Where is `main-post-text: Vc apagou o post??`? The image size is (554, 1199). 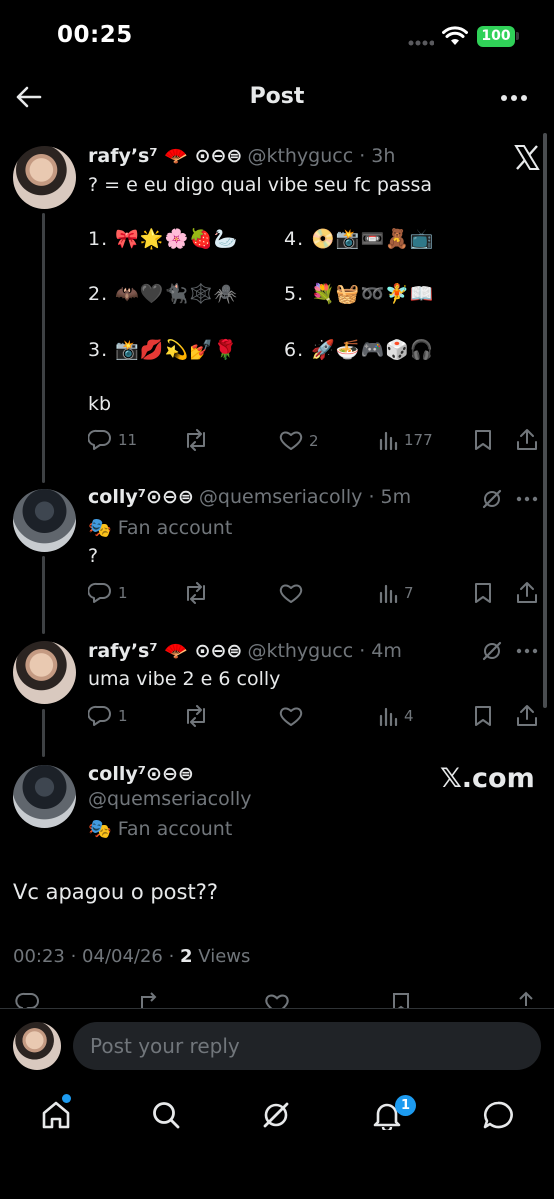
main-post-text: Vc apagou o post?? is located at coordinates (115, 892).